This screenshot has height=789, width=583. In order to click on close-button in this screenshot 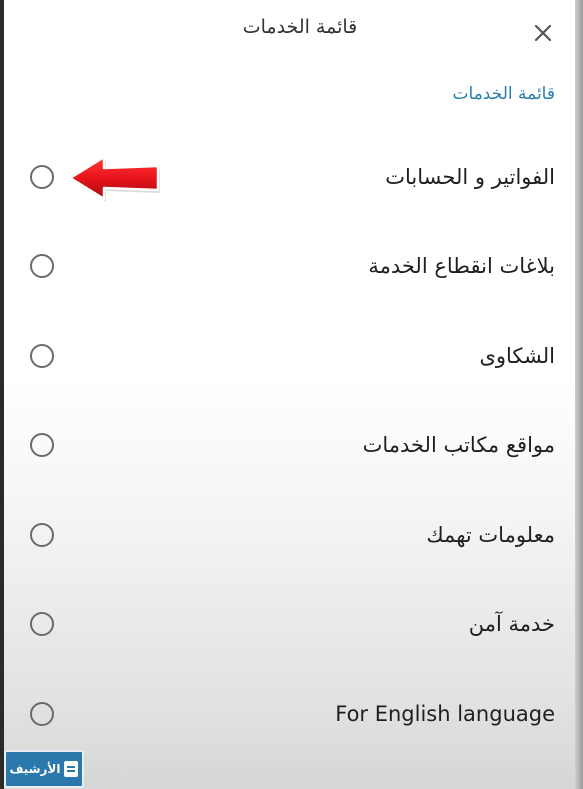, I will do `click(543, 33)`.